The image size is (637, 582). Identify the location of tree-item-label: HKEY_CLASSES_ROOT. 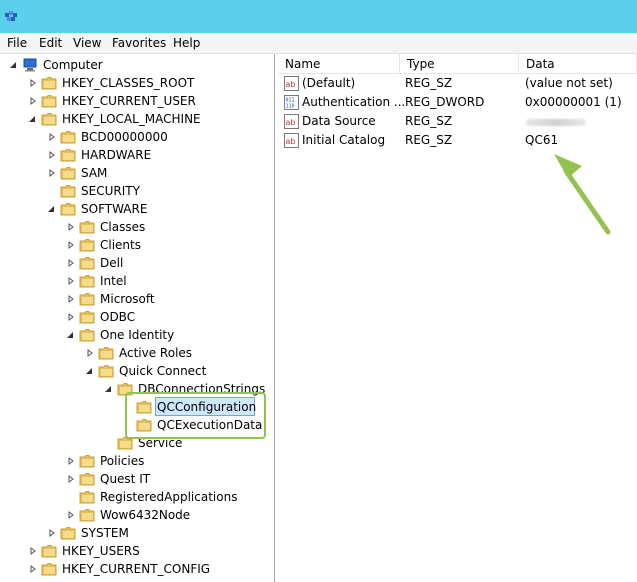
(128, 83).